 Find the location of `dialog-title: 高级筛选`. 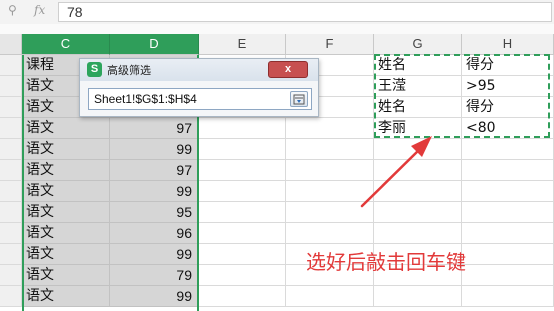

dialog-title: 高级筛选 is located at coordinates (129, 70).